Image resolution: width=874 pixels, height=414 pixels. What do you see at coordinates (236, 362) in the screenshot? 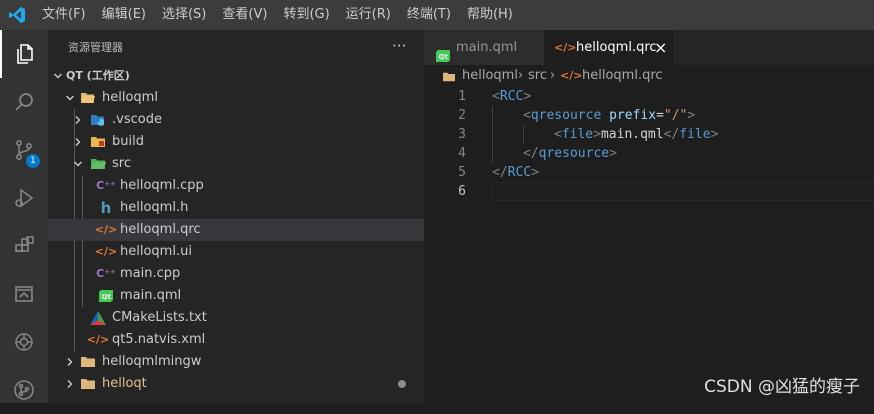
I see `tree-item-helloqmlmingw: helloqmlmingw` at bounding box center [236, 362].